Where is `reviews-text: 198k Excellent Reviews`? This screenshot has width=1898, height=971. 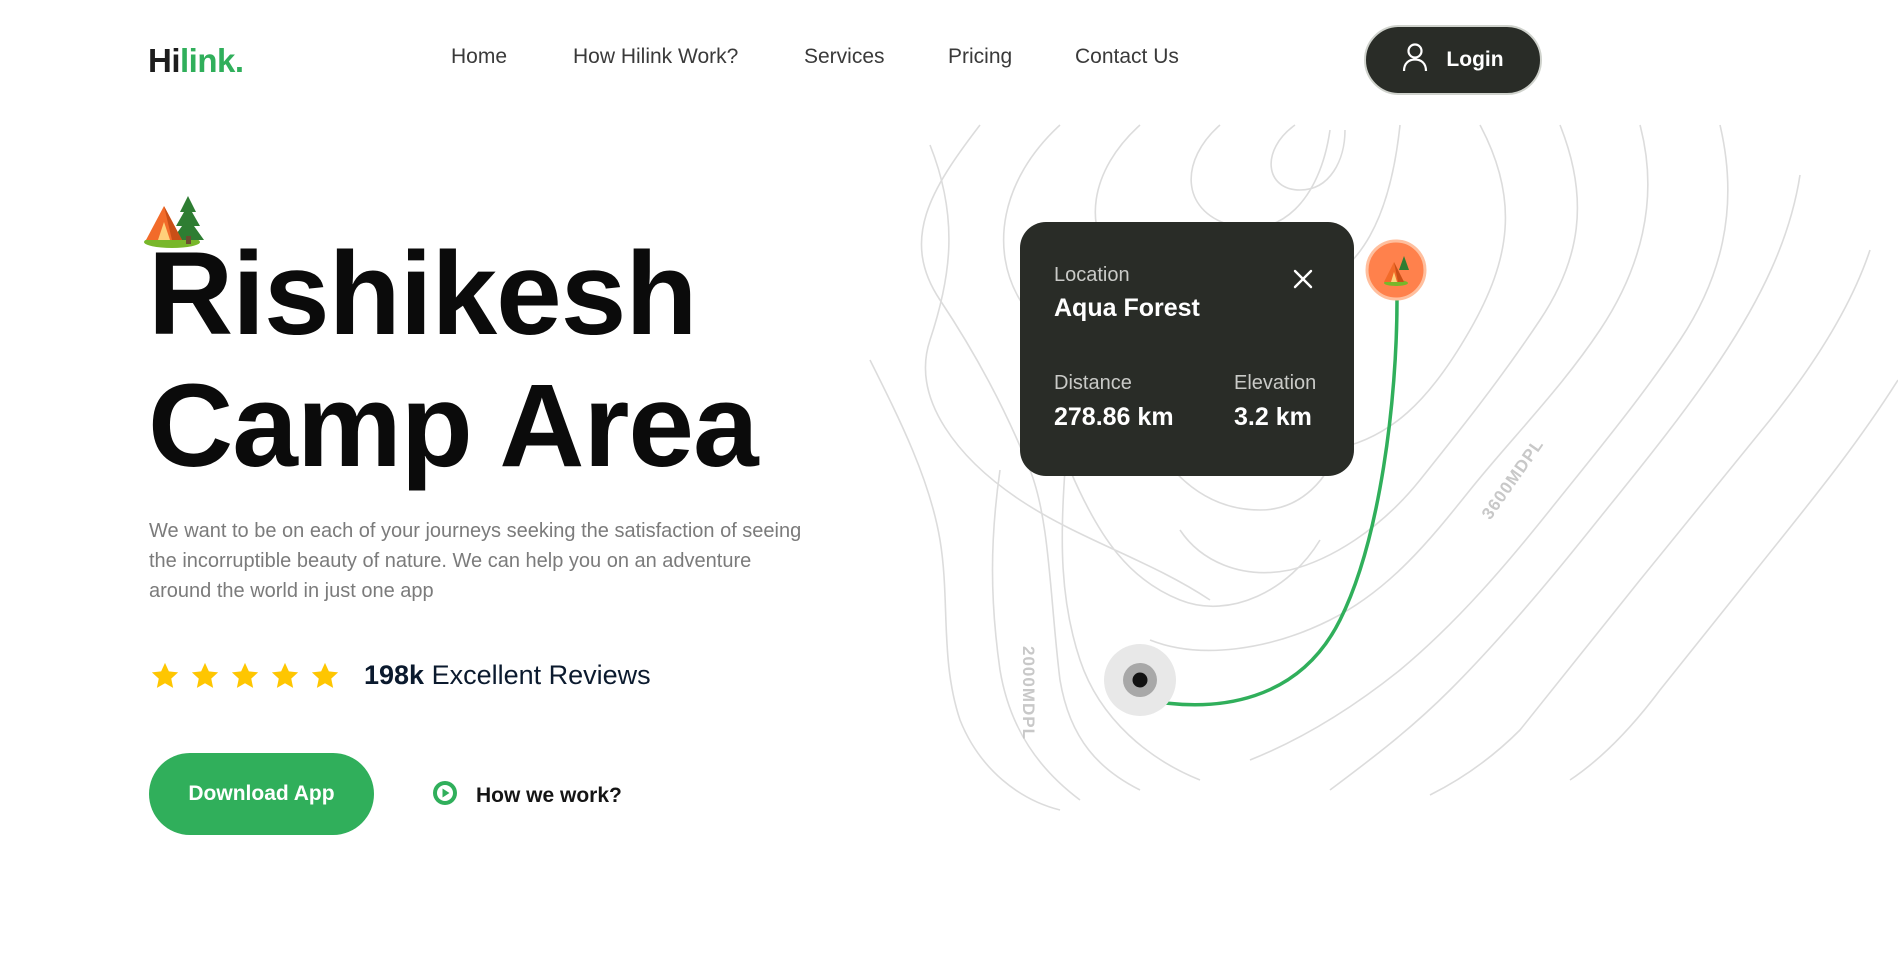
reviews-text: 198k Excellent Reviews is located at coordinates (507, 675).